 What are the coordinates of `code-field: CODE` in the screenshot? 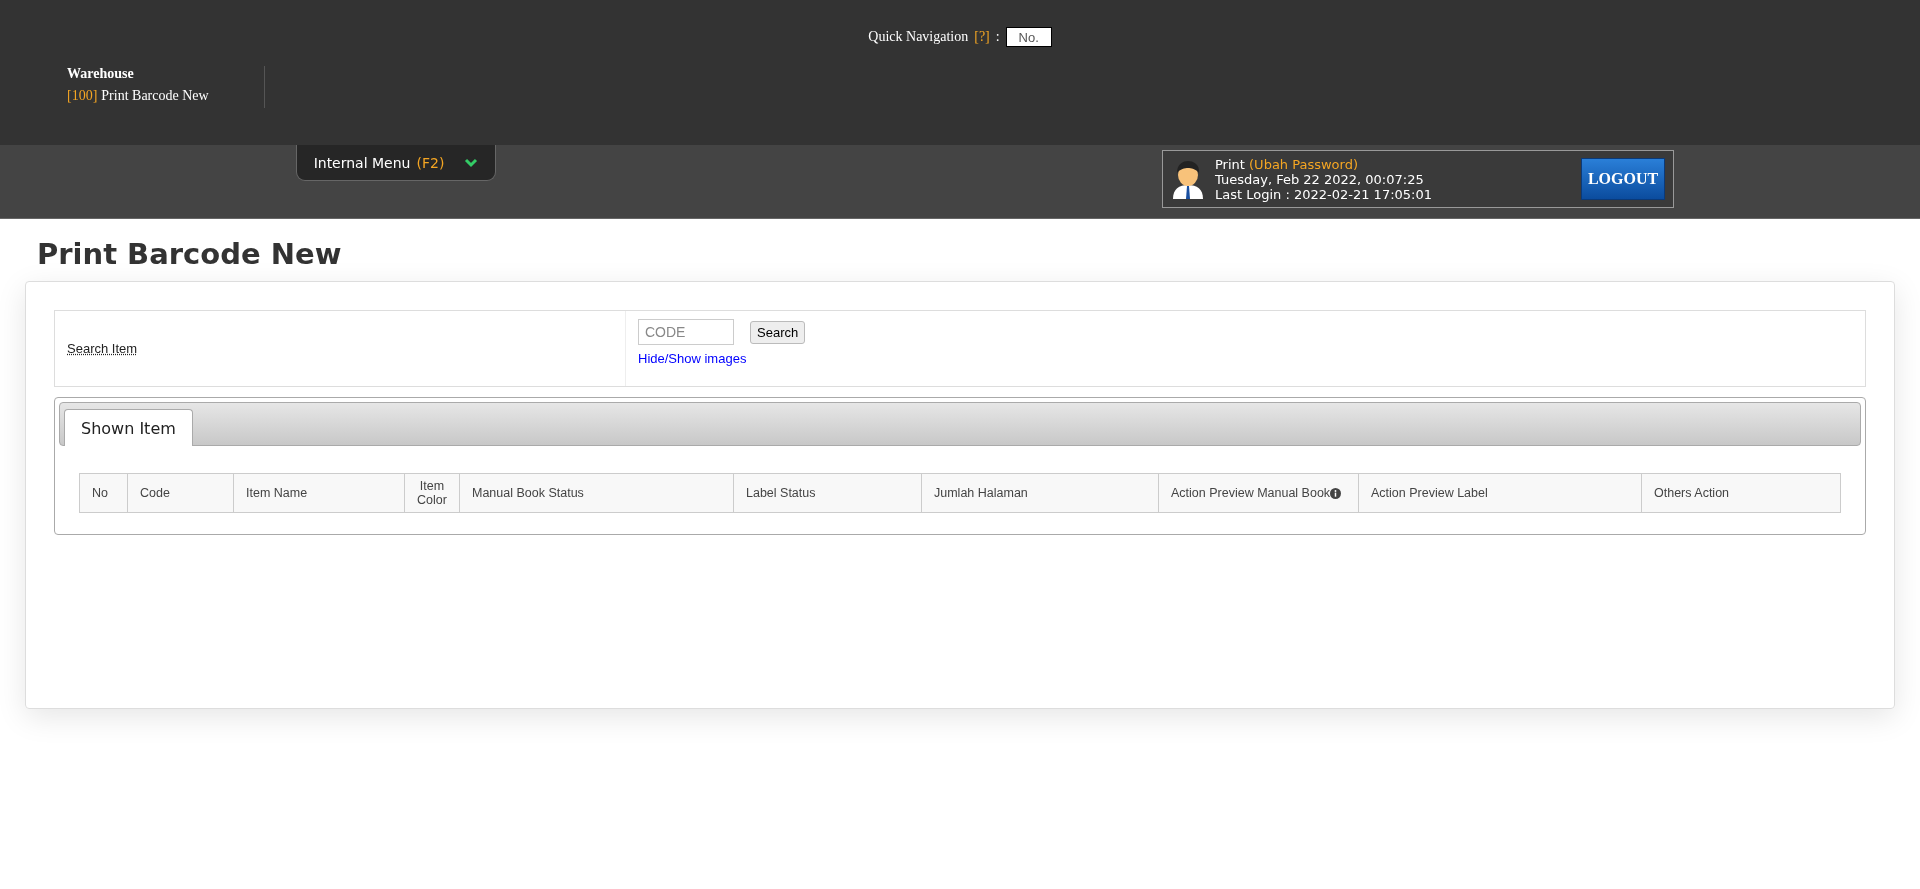 It's located at (686, 332).